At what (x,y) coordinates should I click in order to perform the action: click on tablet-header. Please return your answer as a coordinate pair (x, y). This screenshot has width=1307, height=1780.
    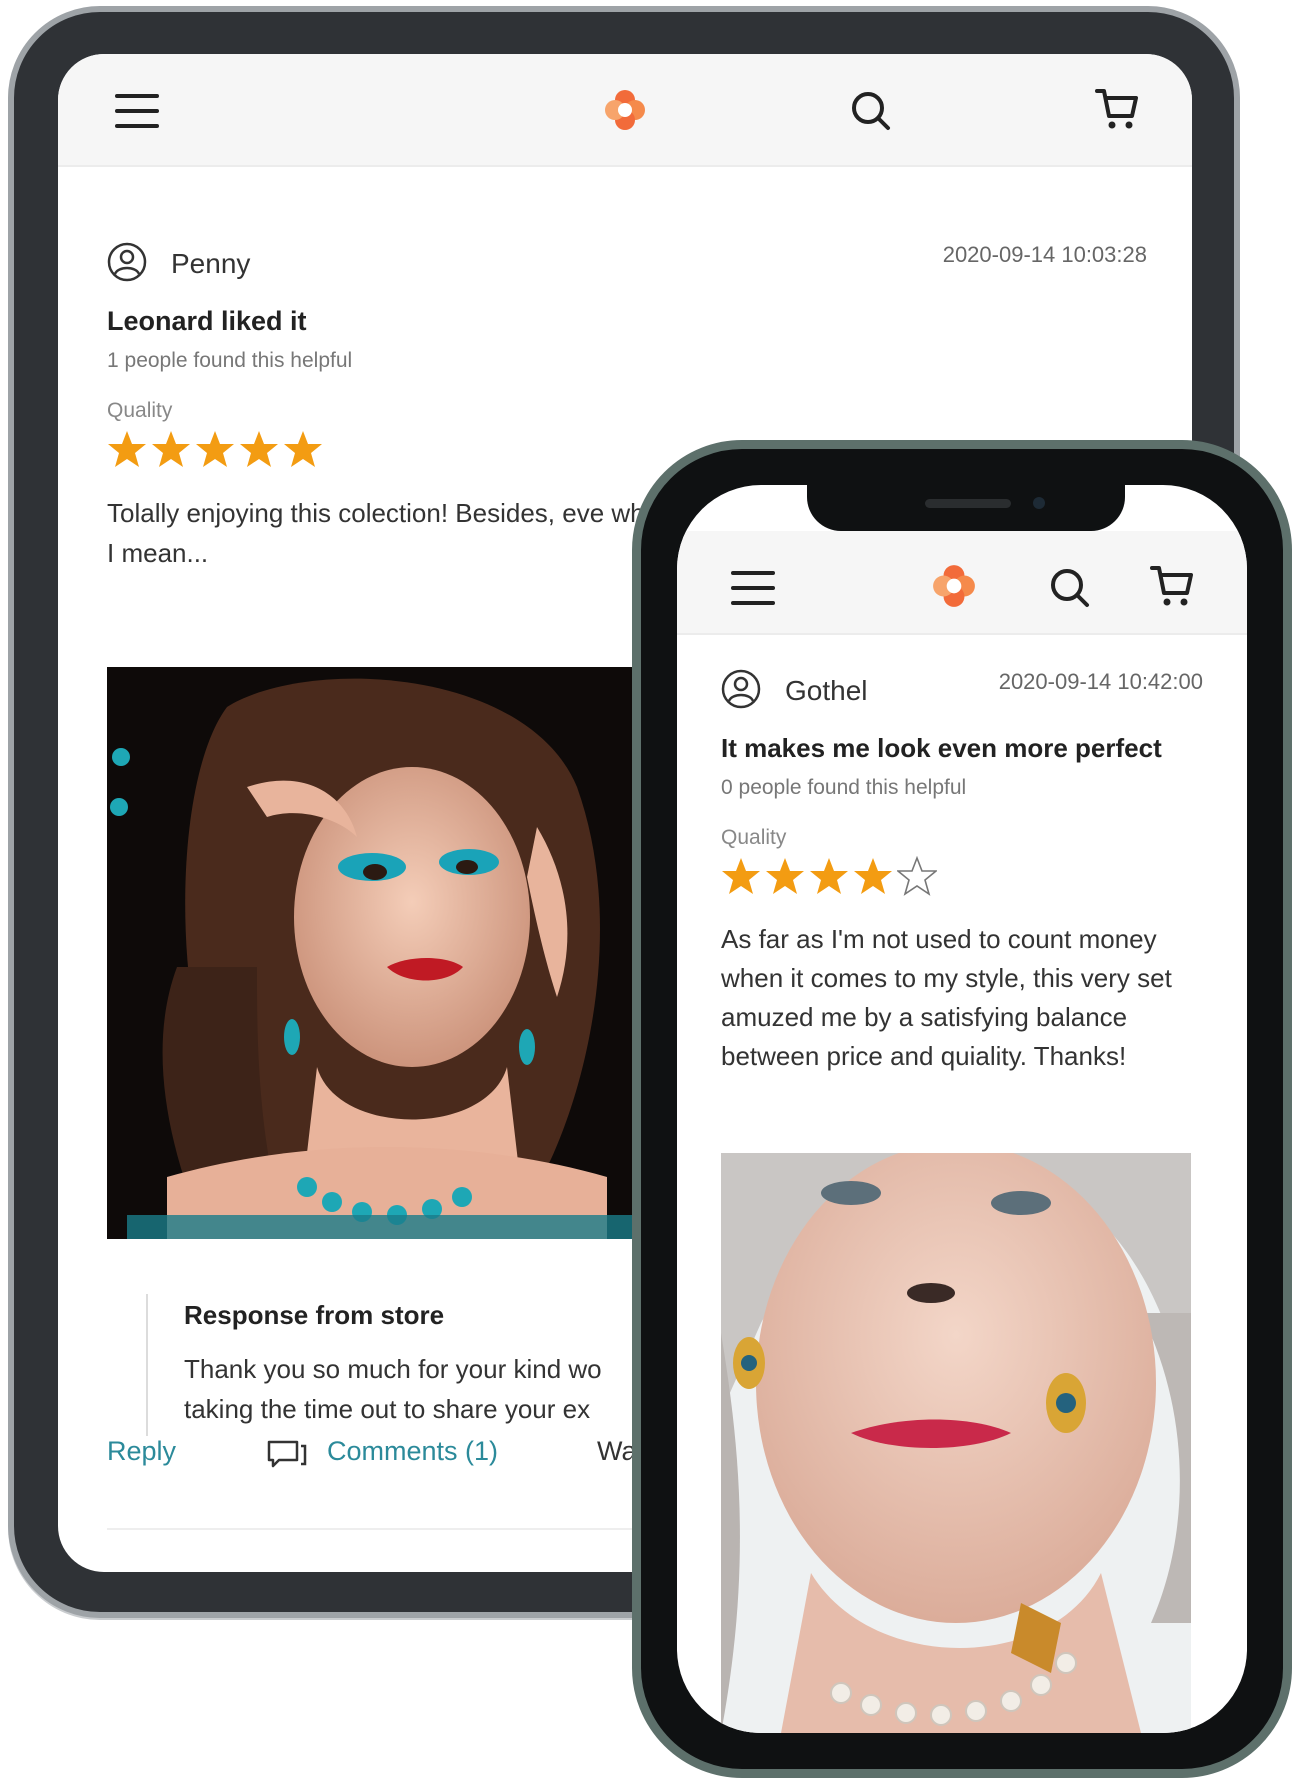
    Looking at the image, I should click on (625, 110).